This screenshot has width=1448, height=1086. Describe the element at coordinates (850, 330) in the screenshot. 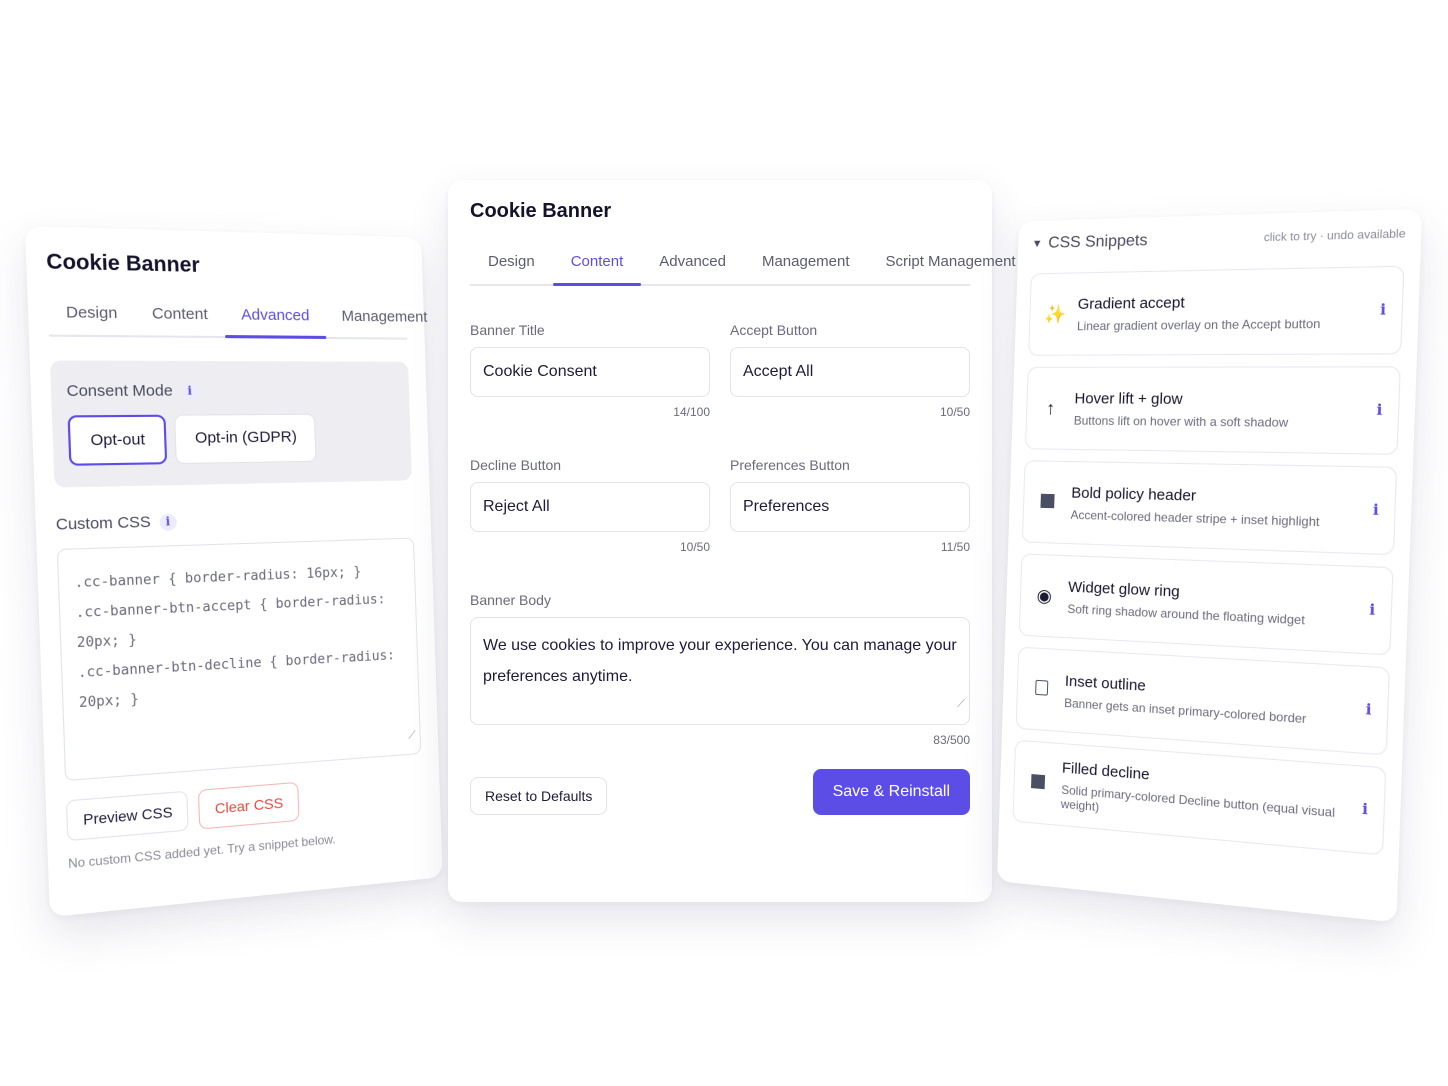

I see `accept-button-label: Accept Button` at that location.